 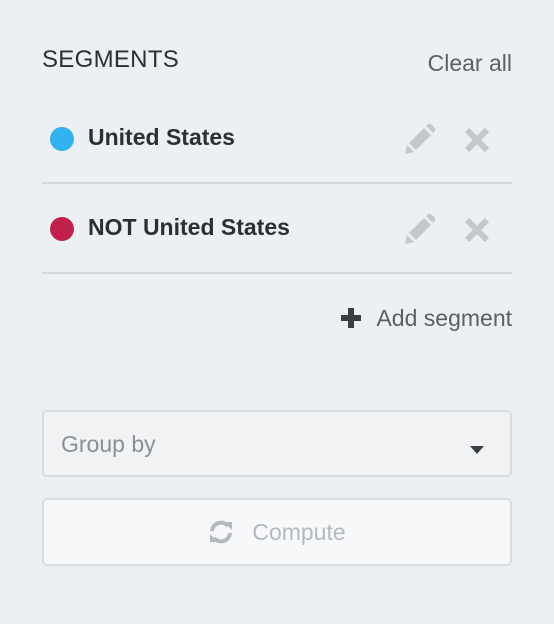 I want to click on segment-item-not-united-states: NOT United States, so click(x=277, y=229).